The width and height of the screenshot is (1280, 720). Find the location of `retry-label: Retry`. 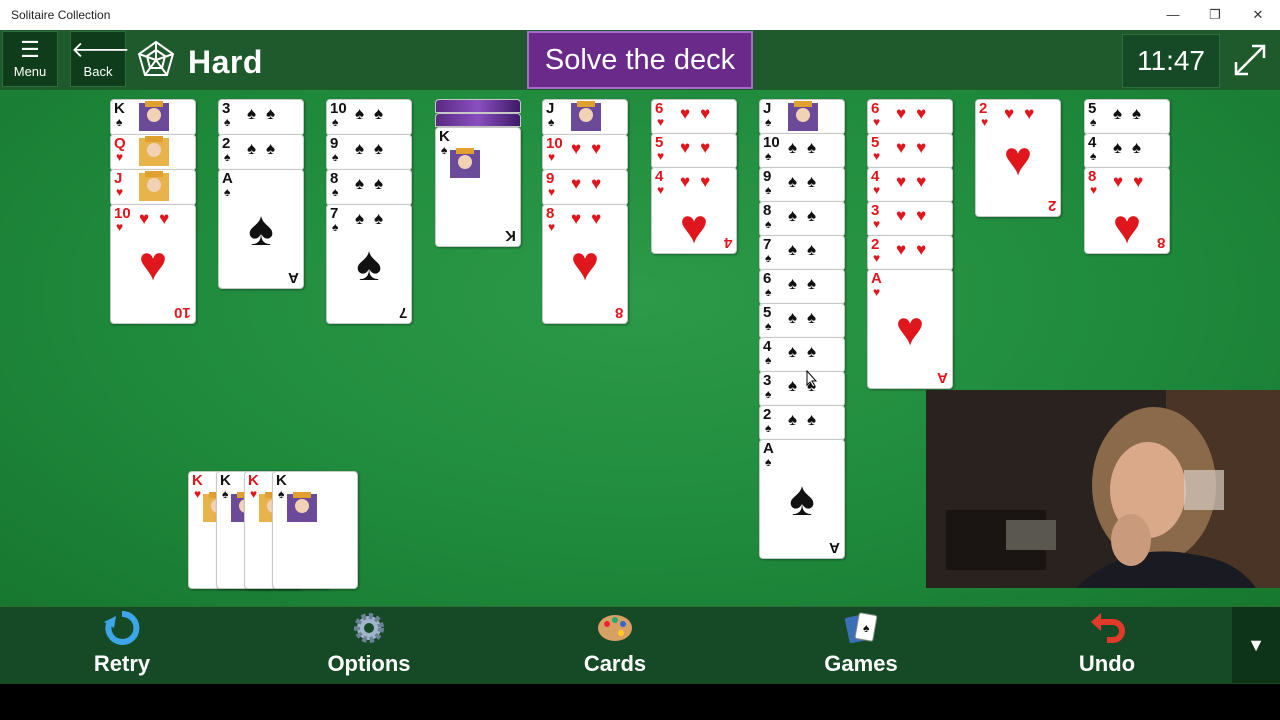

retry-label: Retry is located at coordinates (122, 663).